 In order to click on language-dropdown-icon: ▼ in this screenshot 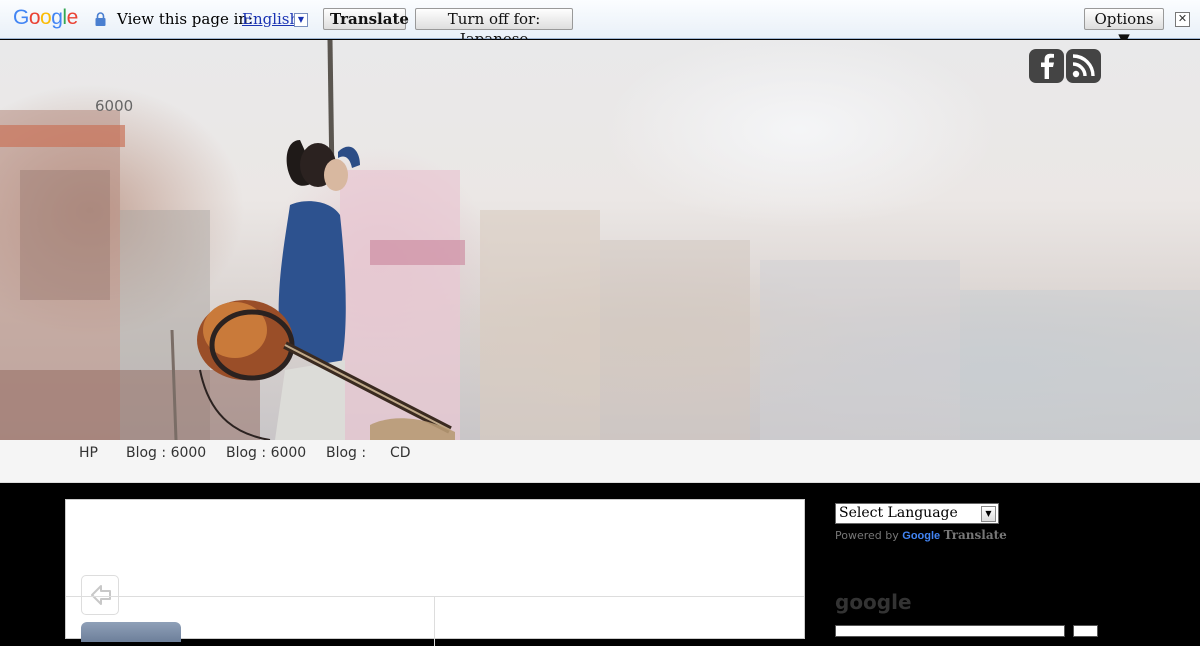, I will do `click(301, 20)`.